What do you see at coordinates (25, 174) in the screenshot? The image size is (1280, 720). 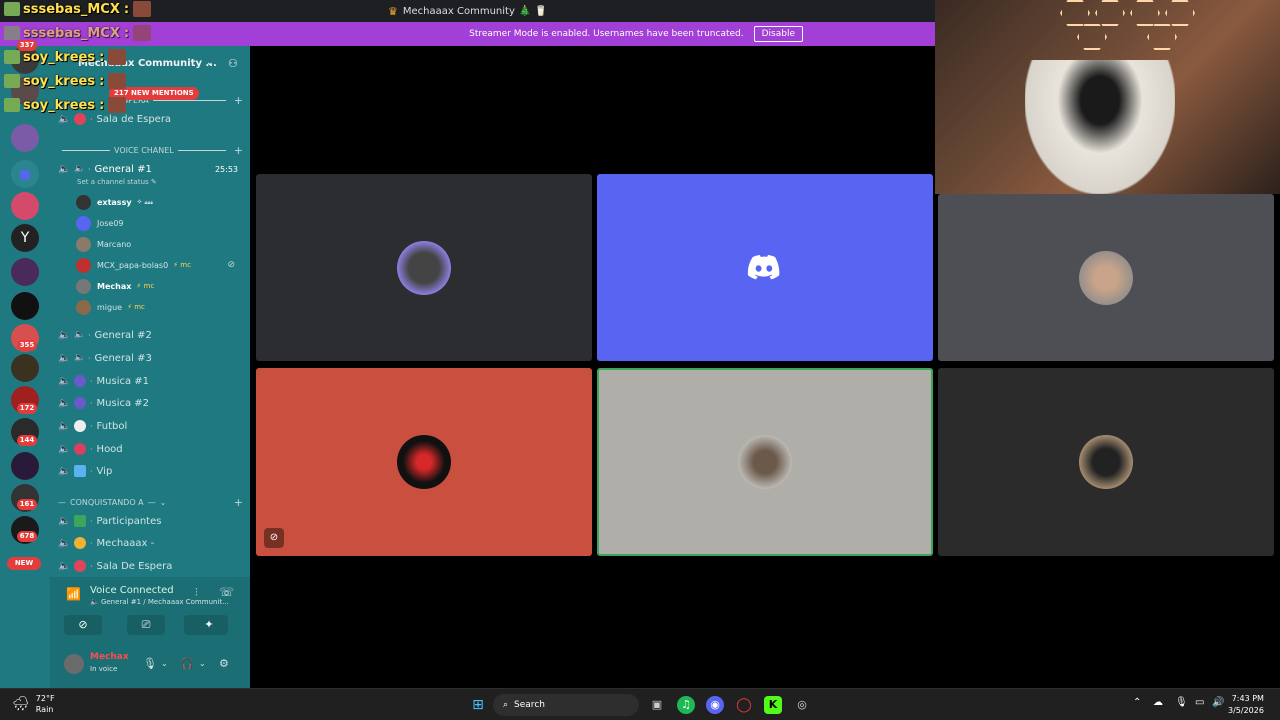 I see `folder-icon: ■` at bounding box center [25, 174].